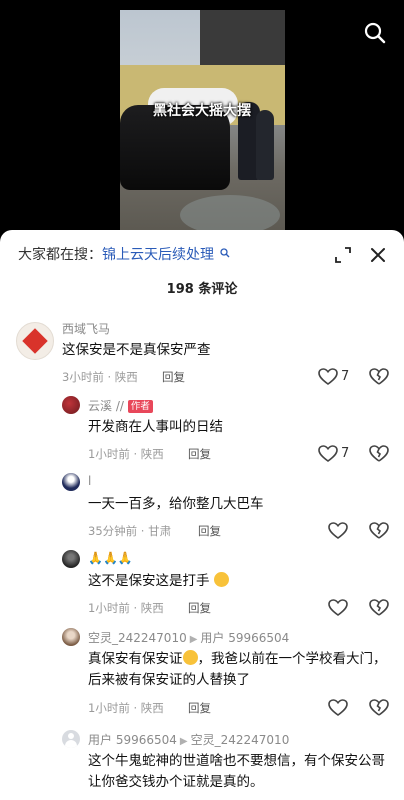  I want to click on reply-to-username: 用户 59966504, so click(244, 638).